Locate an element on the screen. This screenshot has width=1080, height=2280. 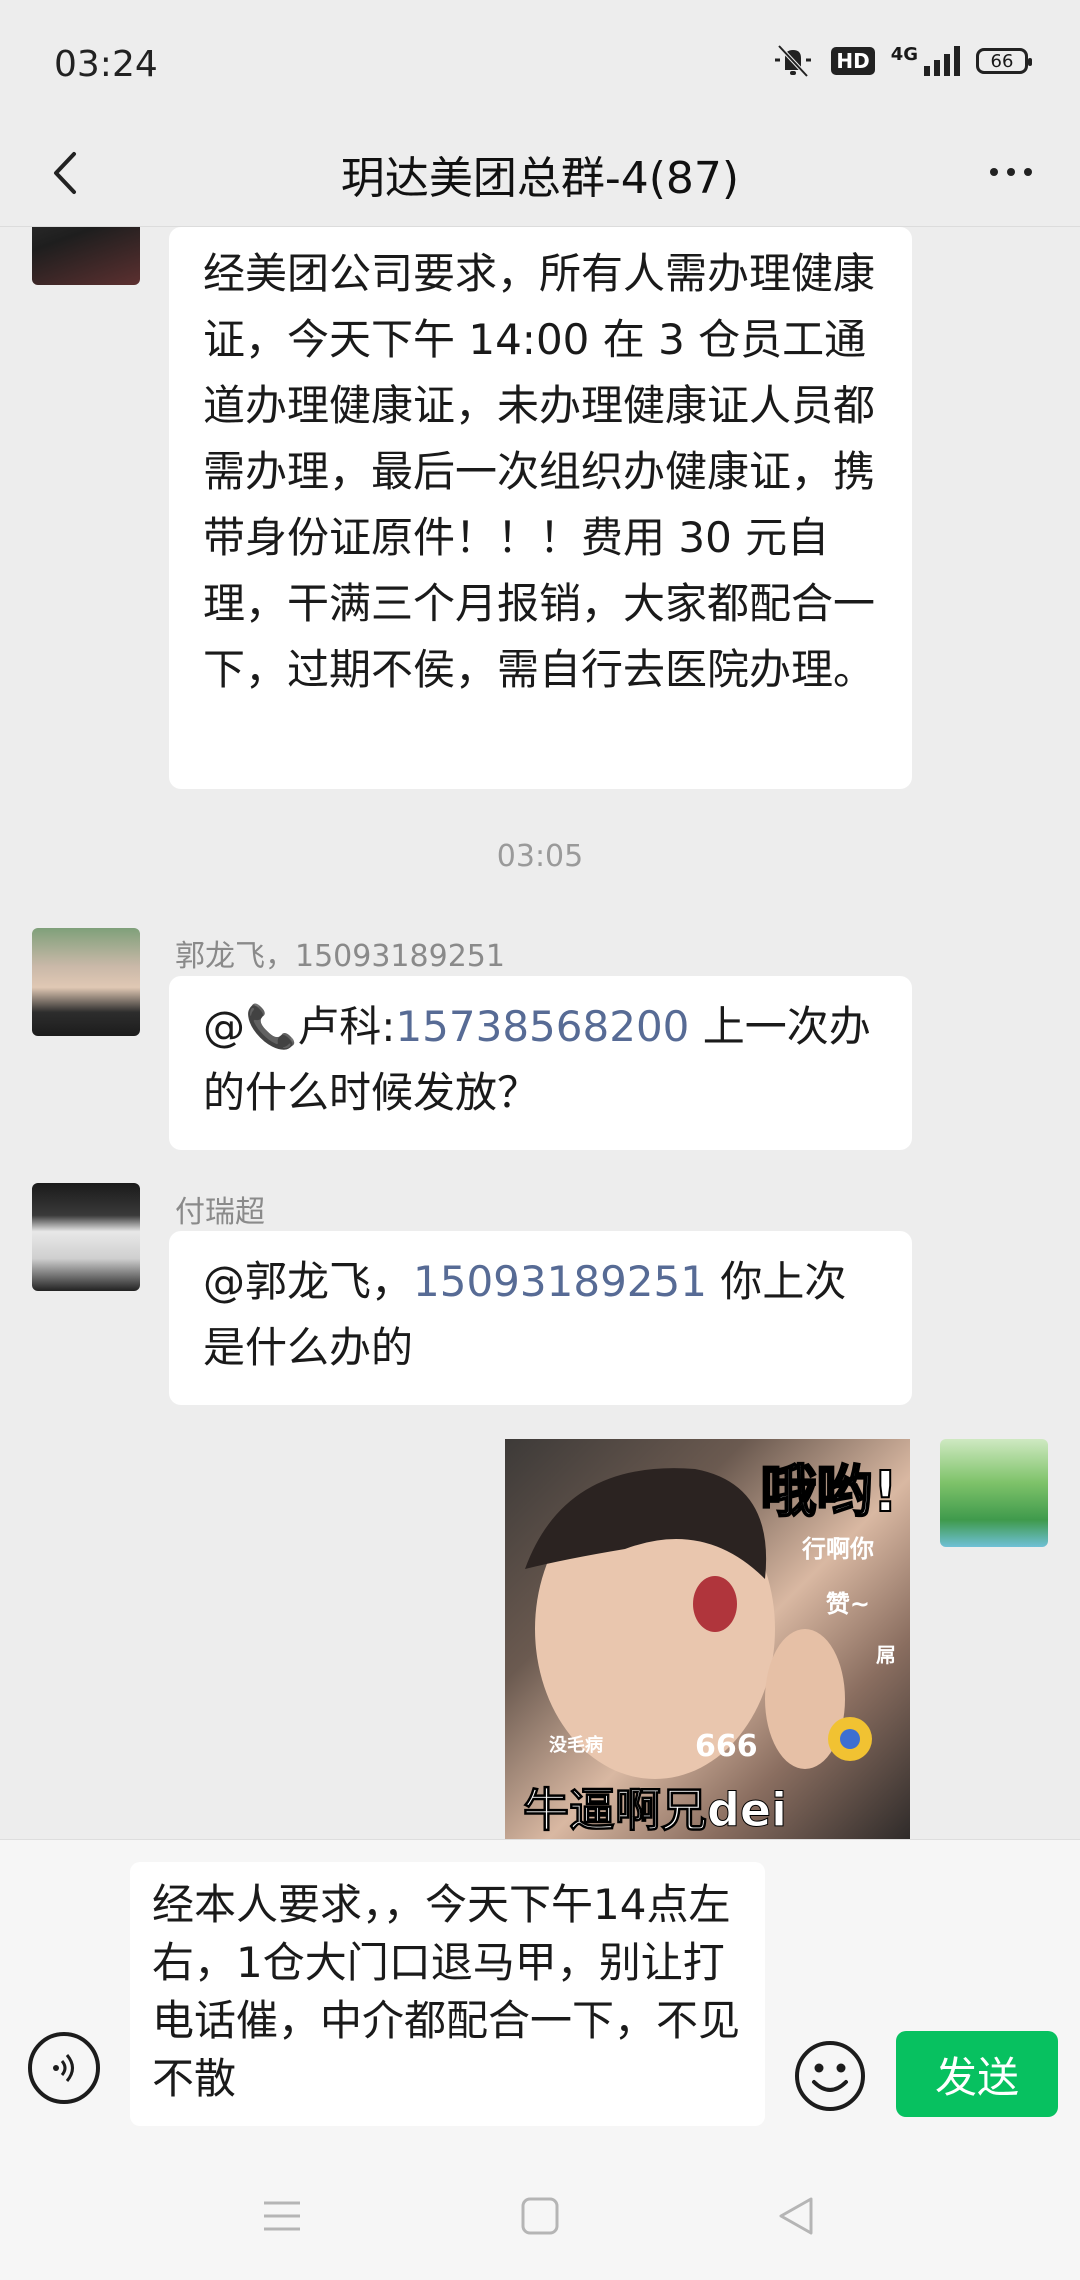
back-triangle-icon is located at coordinates (796, 2216).